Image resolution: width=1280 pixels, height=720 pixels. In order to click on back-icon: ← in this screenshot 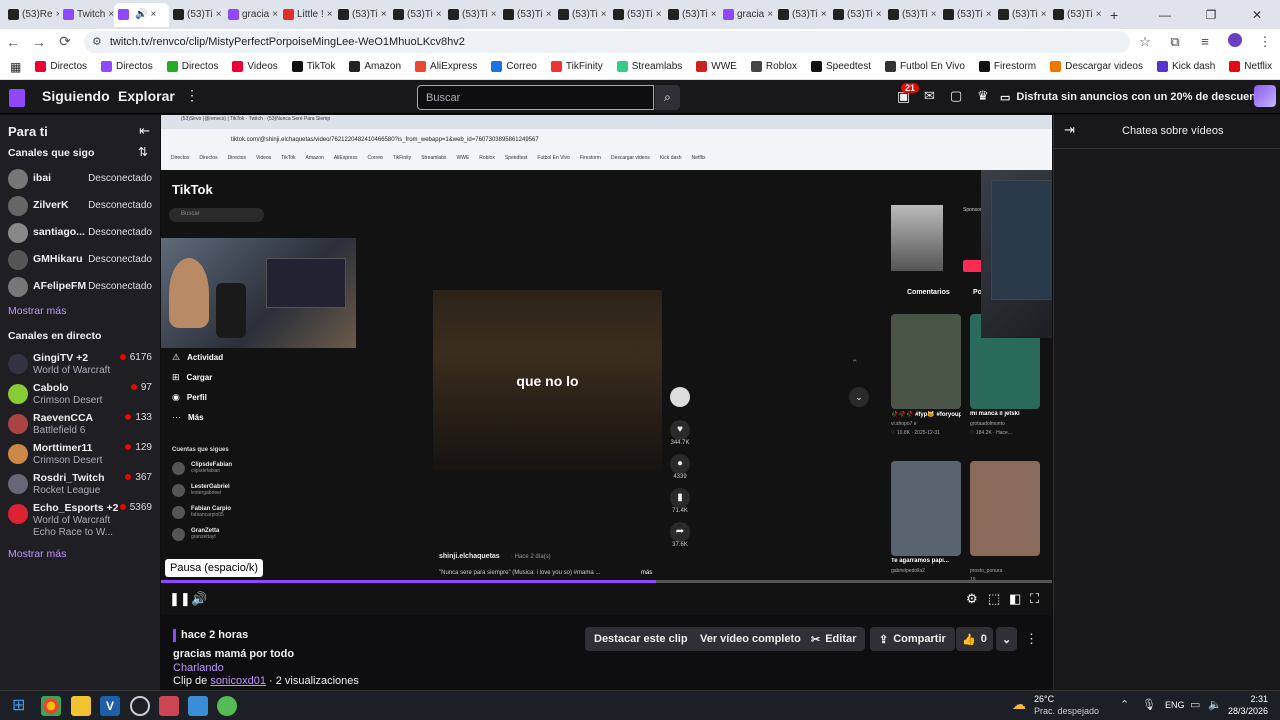, I will do `click(13, 42)`.